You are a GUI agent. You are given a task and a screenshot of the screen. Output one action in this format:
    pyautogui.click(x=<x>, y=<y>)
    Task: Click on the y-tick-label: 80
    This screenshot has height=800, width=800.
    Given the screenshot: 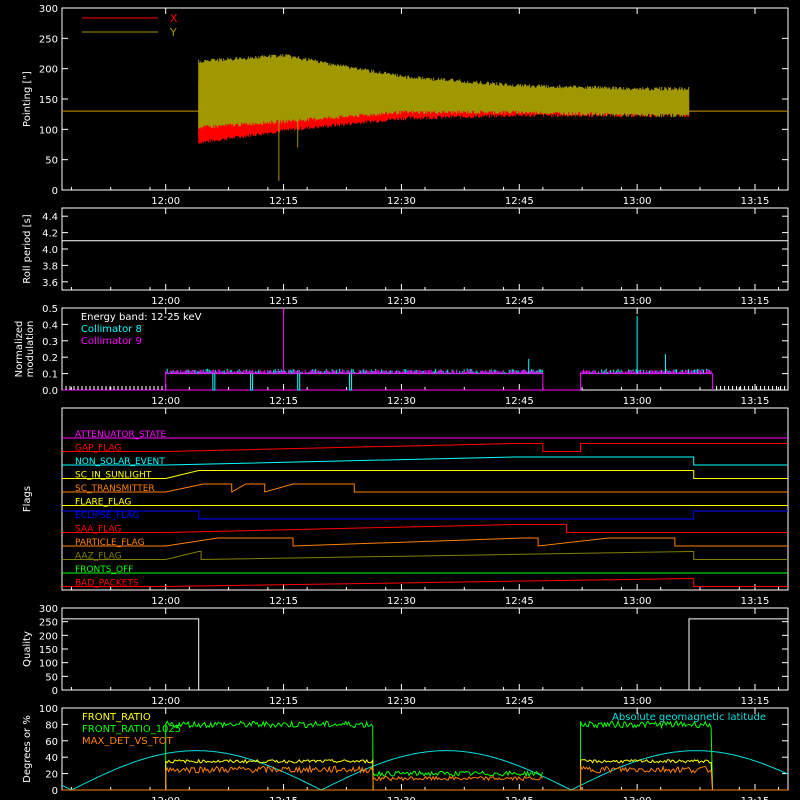 What is the action you would take?
    pyautogui.click(x=51, y=725)
    